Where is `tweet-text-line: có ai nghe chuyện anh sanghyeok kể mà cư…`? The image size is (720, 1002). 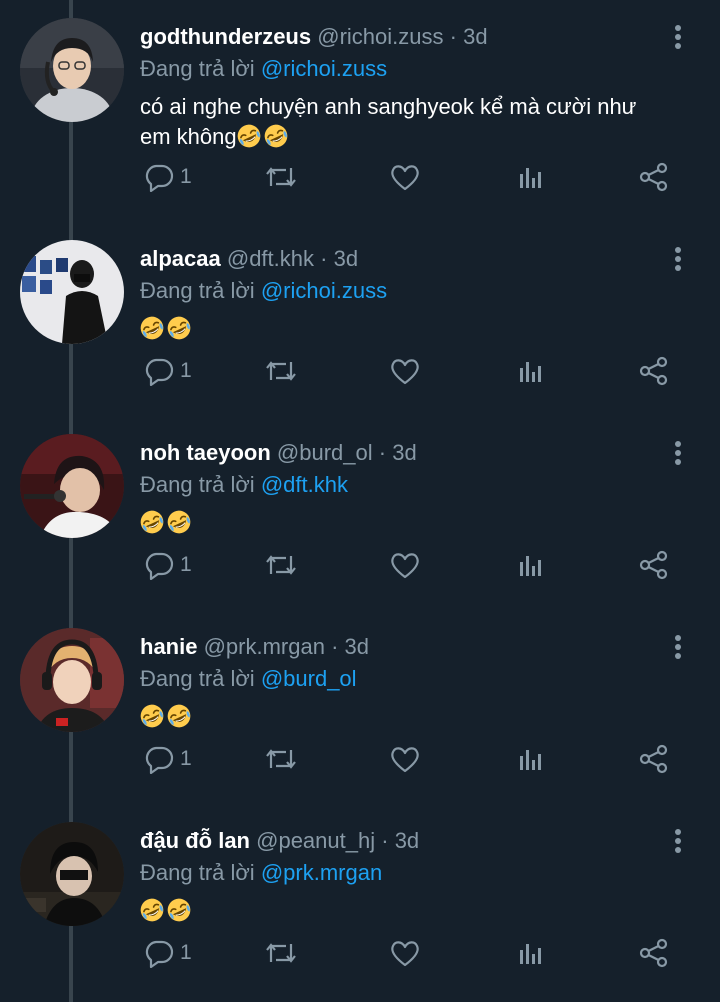 tweet-text-line: có ai nghe chuyện anh sanghyeok kể mà cư… is located at coordinates (388, 106).